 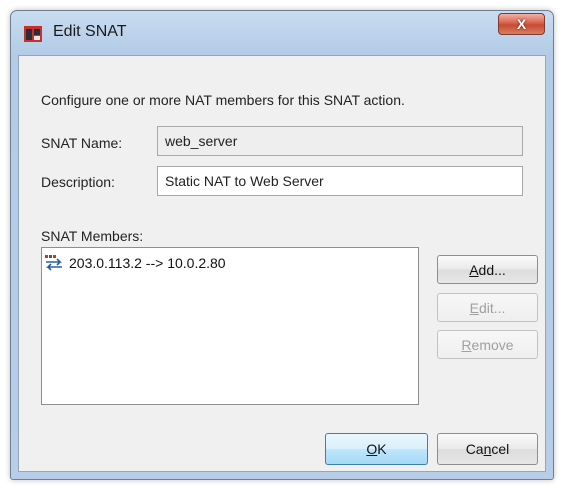 What do you see at coordinates (500, 449) in the screenshot?
I see `cancel-label-post: cel` at bounding box center [500, 449].